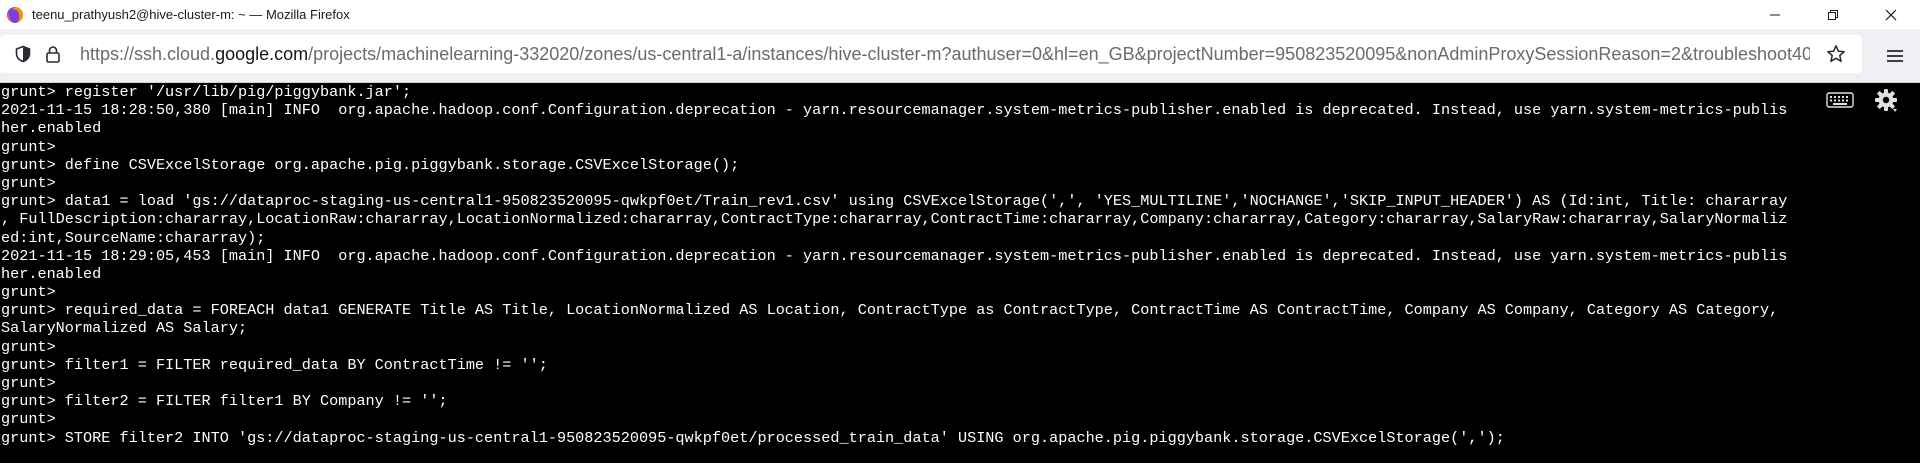 This screenshot has height=463, width=1920. What do you see at coordinates (133, 237) in the screenshot?
I see `terminal-line: ed:int,SourceName:chararray);` at bounding box center [133, 237].